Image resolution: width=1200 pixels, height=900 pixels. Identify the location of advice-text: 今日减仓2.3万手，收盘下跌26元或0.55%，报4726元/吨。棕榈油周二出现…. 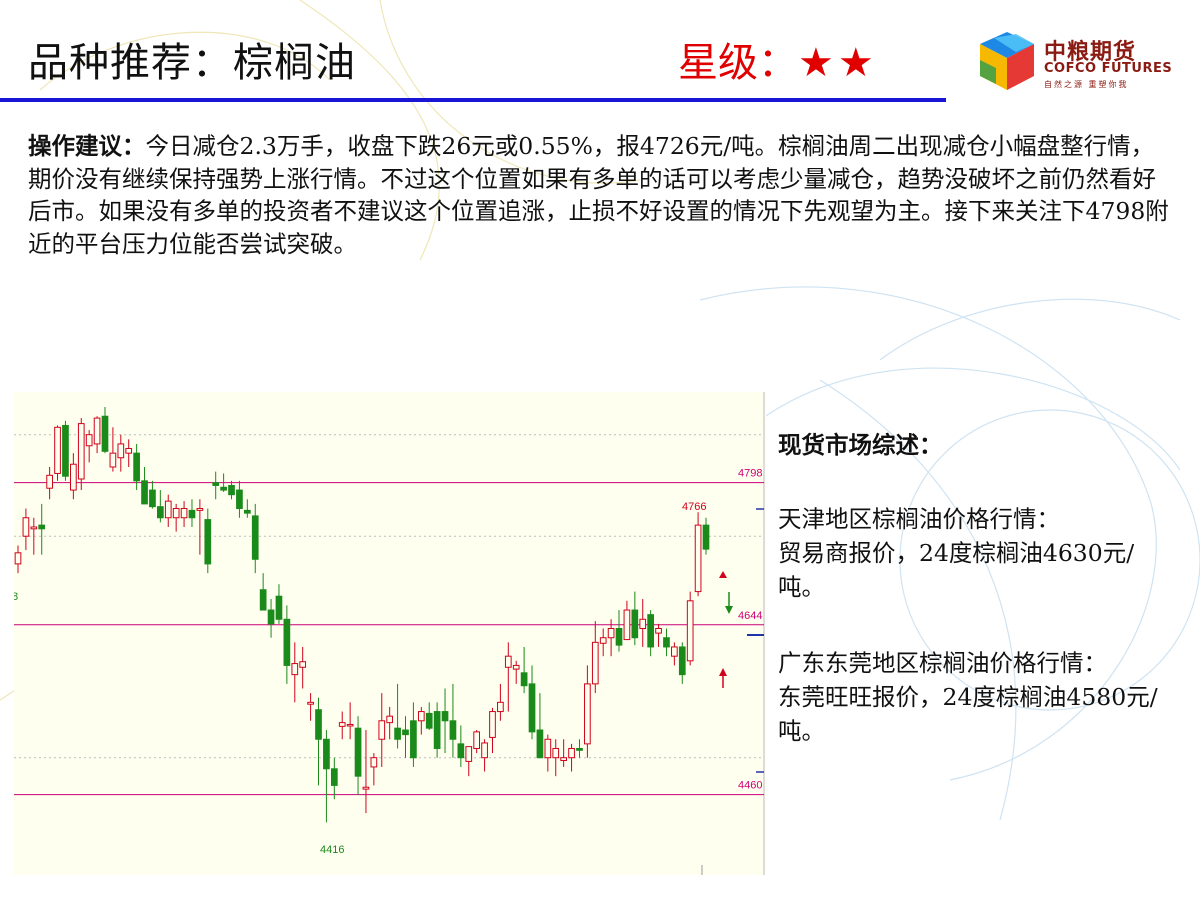
(598, 195).